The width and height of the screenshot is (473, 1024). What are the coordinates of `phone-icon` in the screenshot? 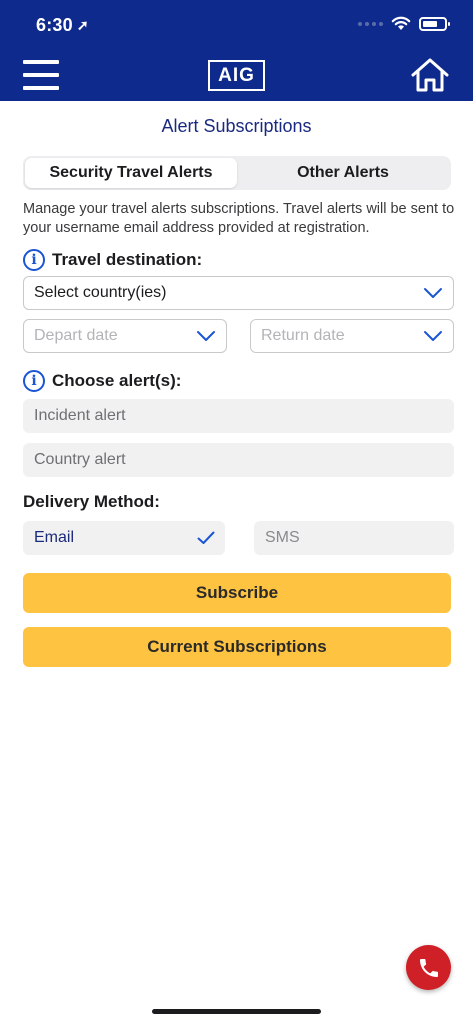 It's located at (428, 967).